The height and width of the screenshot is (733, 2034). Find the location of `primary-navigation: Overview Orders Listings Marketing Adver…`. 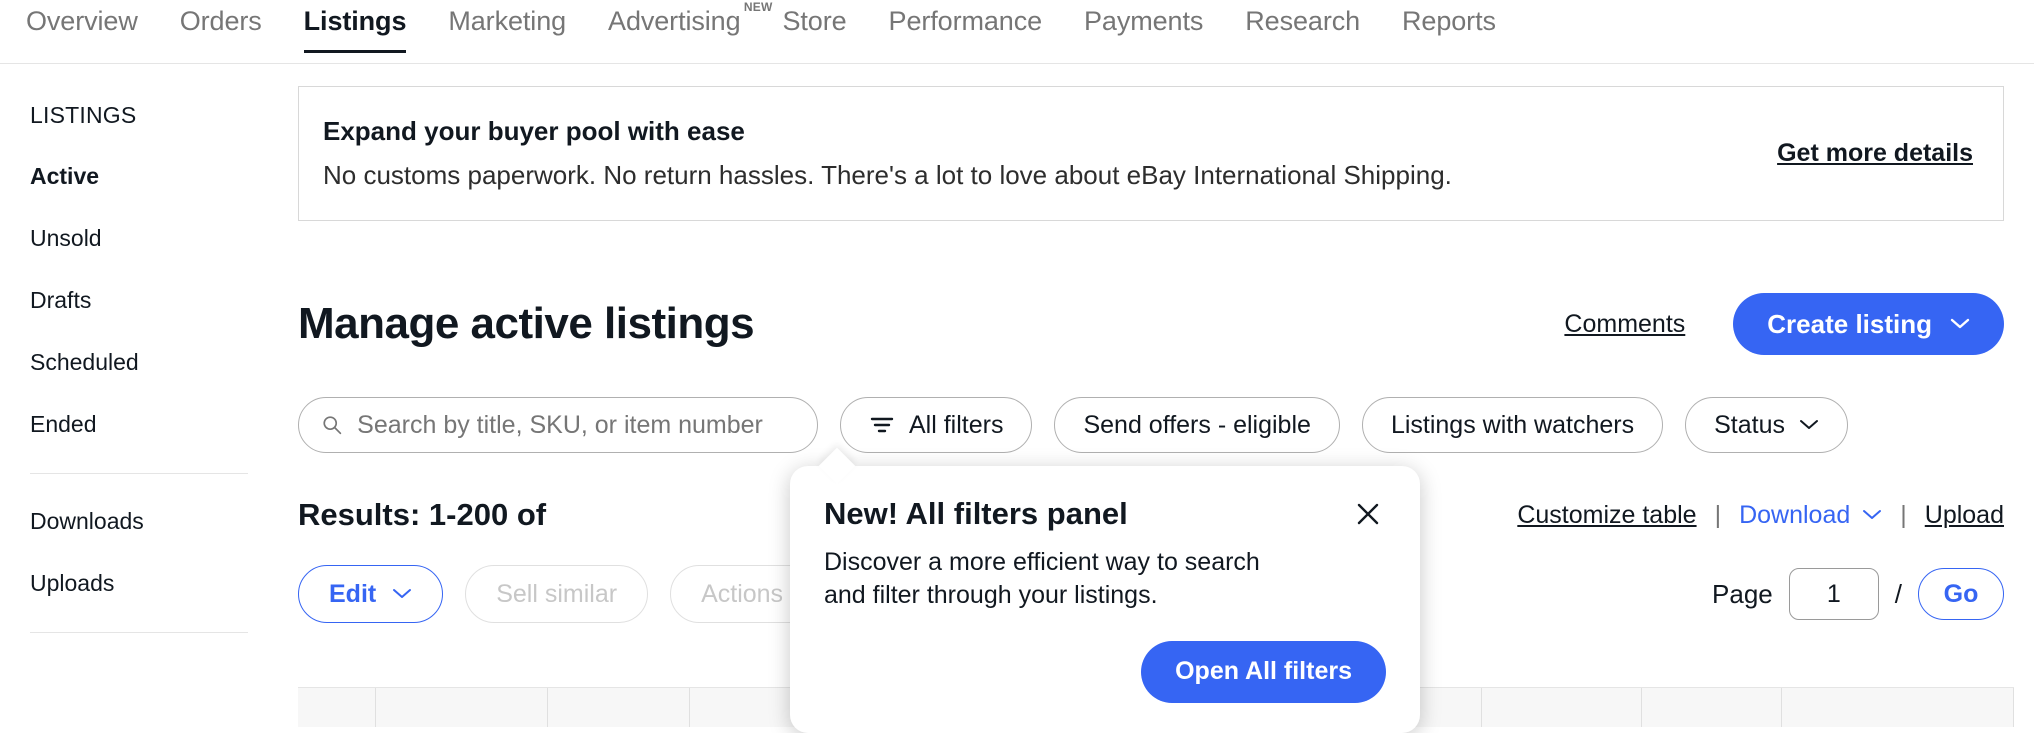

primary-navigation: Overview Orders Listings Marketing Adver… is located at coordinates (1017, 32).